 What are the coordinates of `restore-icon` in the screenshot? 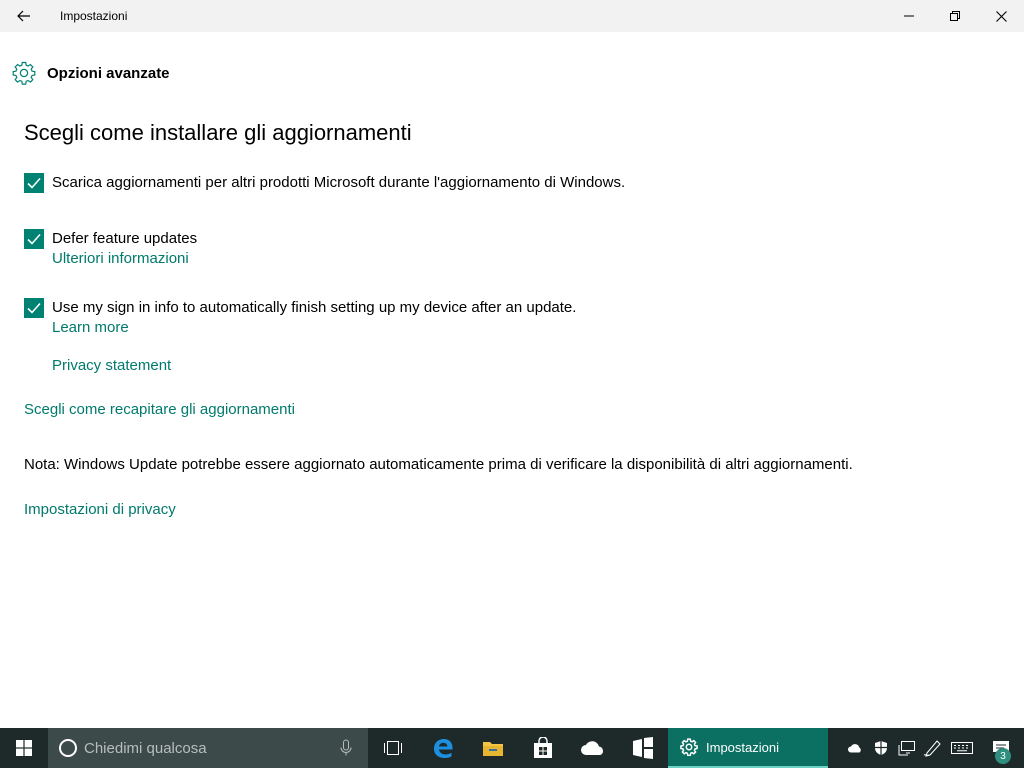 It's located at (955, 16).